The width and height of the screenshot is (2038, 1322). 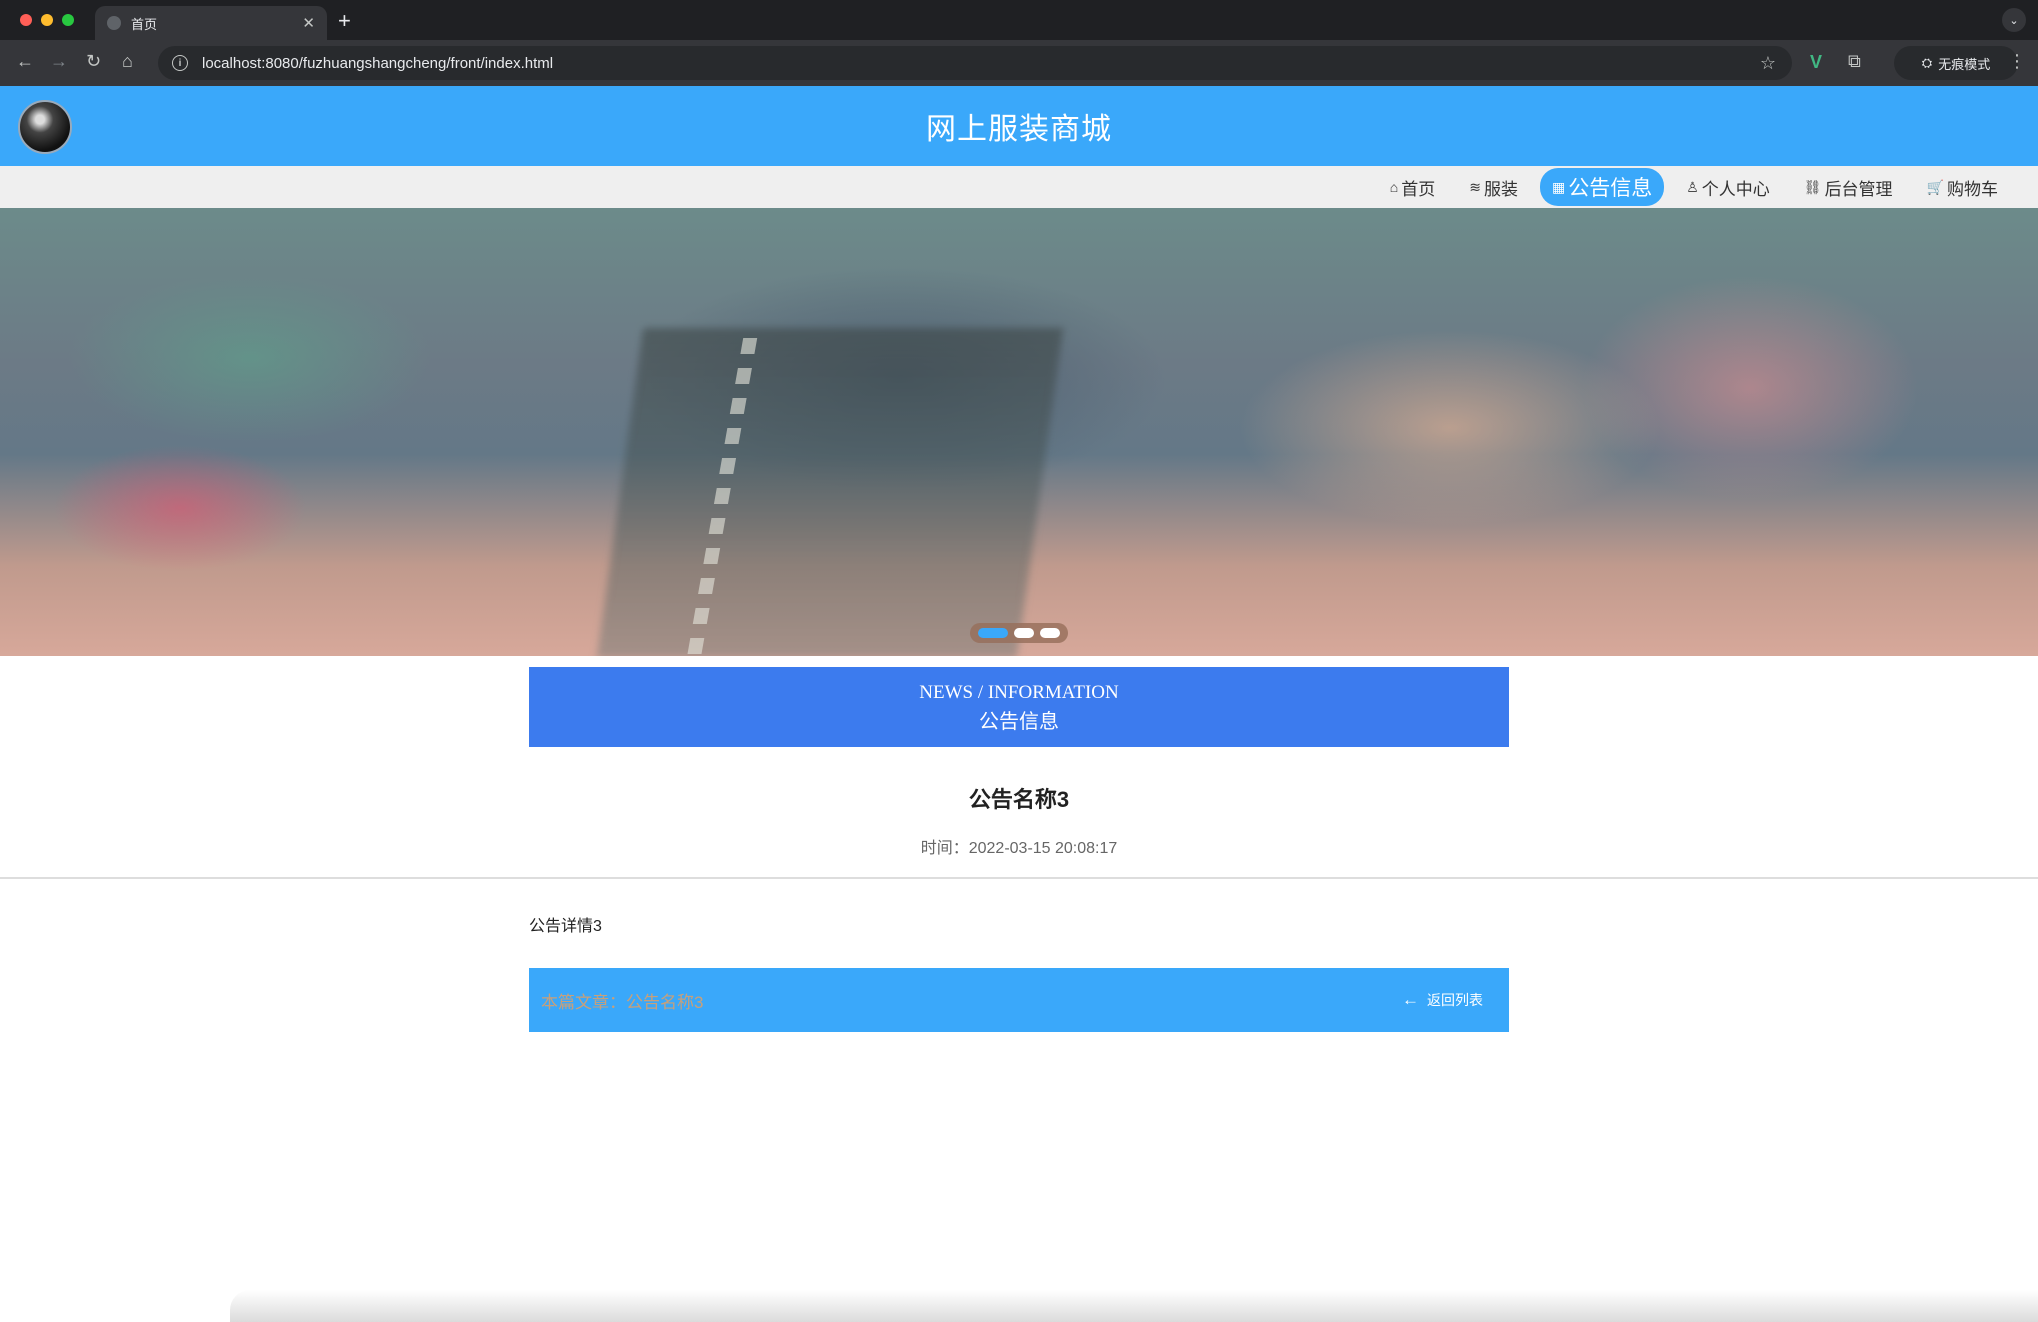 I want to click on maximize-window-button, so click(x=68, y=20).